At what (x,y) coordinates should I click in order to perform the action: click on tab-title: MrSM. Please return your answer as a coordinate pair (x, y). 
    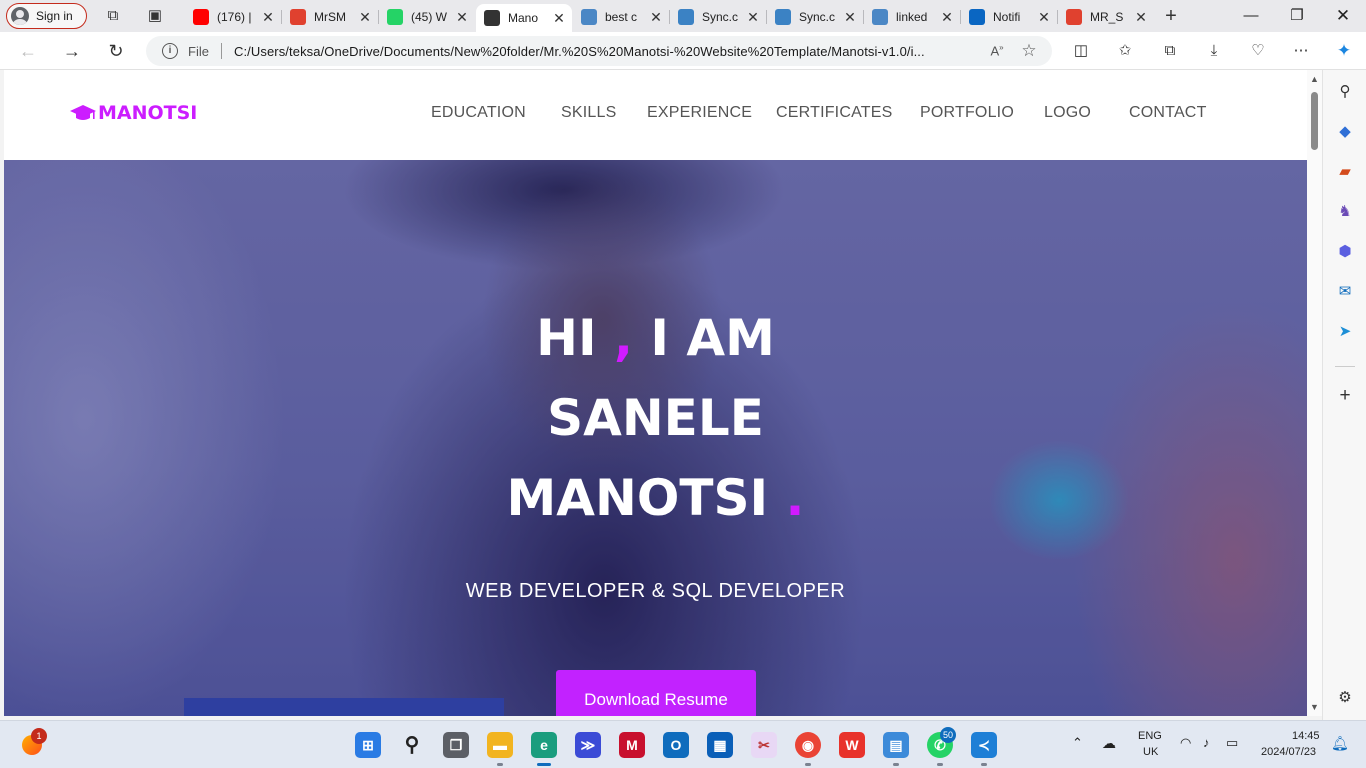
    Looking at the image, I should click on (330, 17).